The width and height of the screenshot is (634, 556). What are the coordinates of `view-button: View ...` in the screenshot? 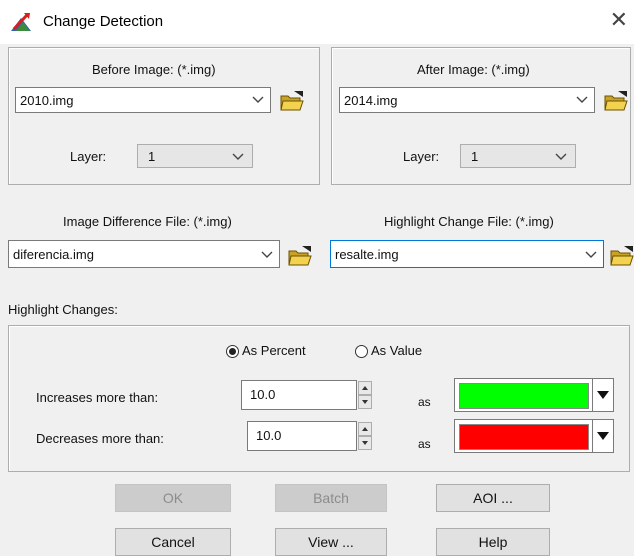 It's located at (331, 542).